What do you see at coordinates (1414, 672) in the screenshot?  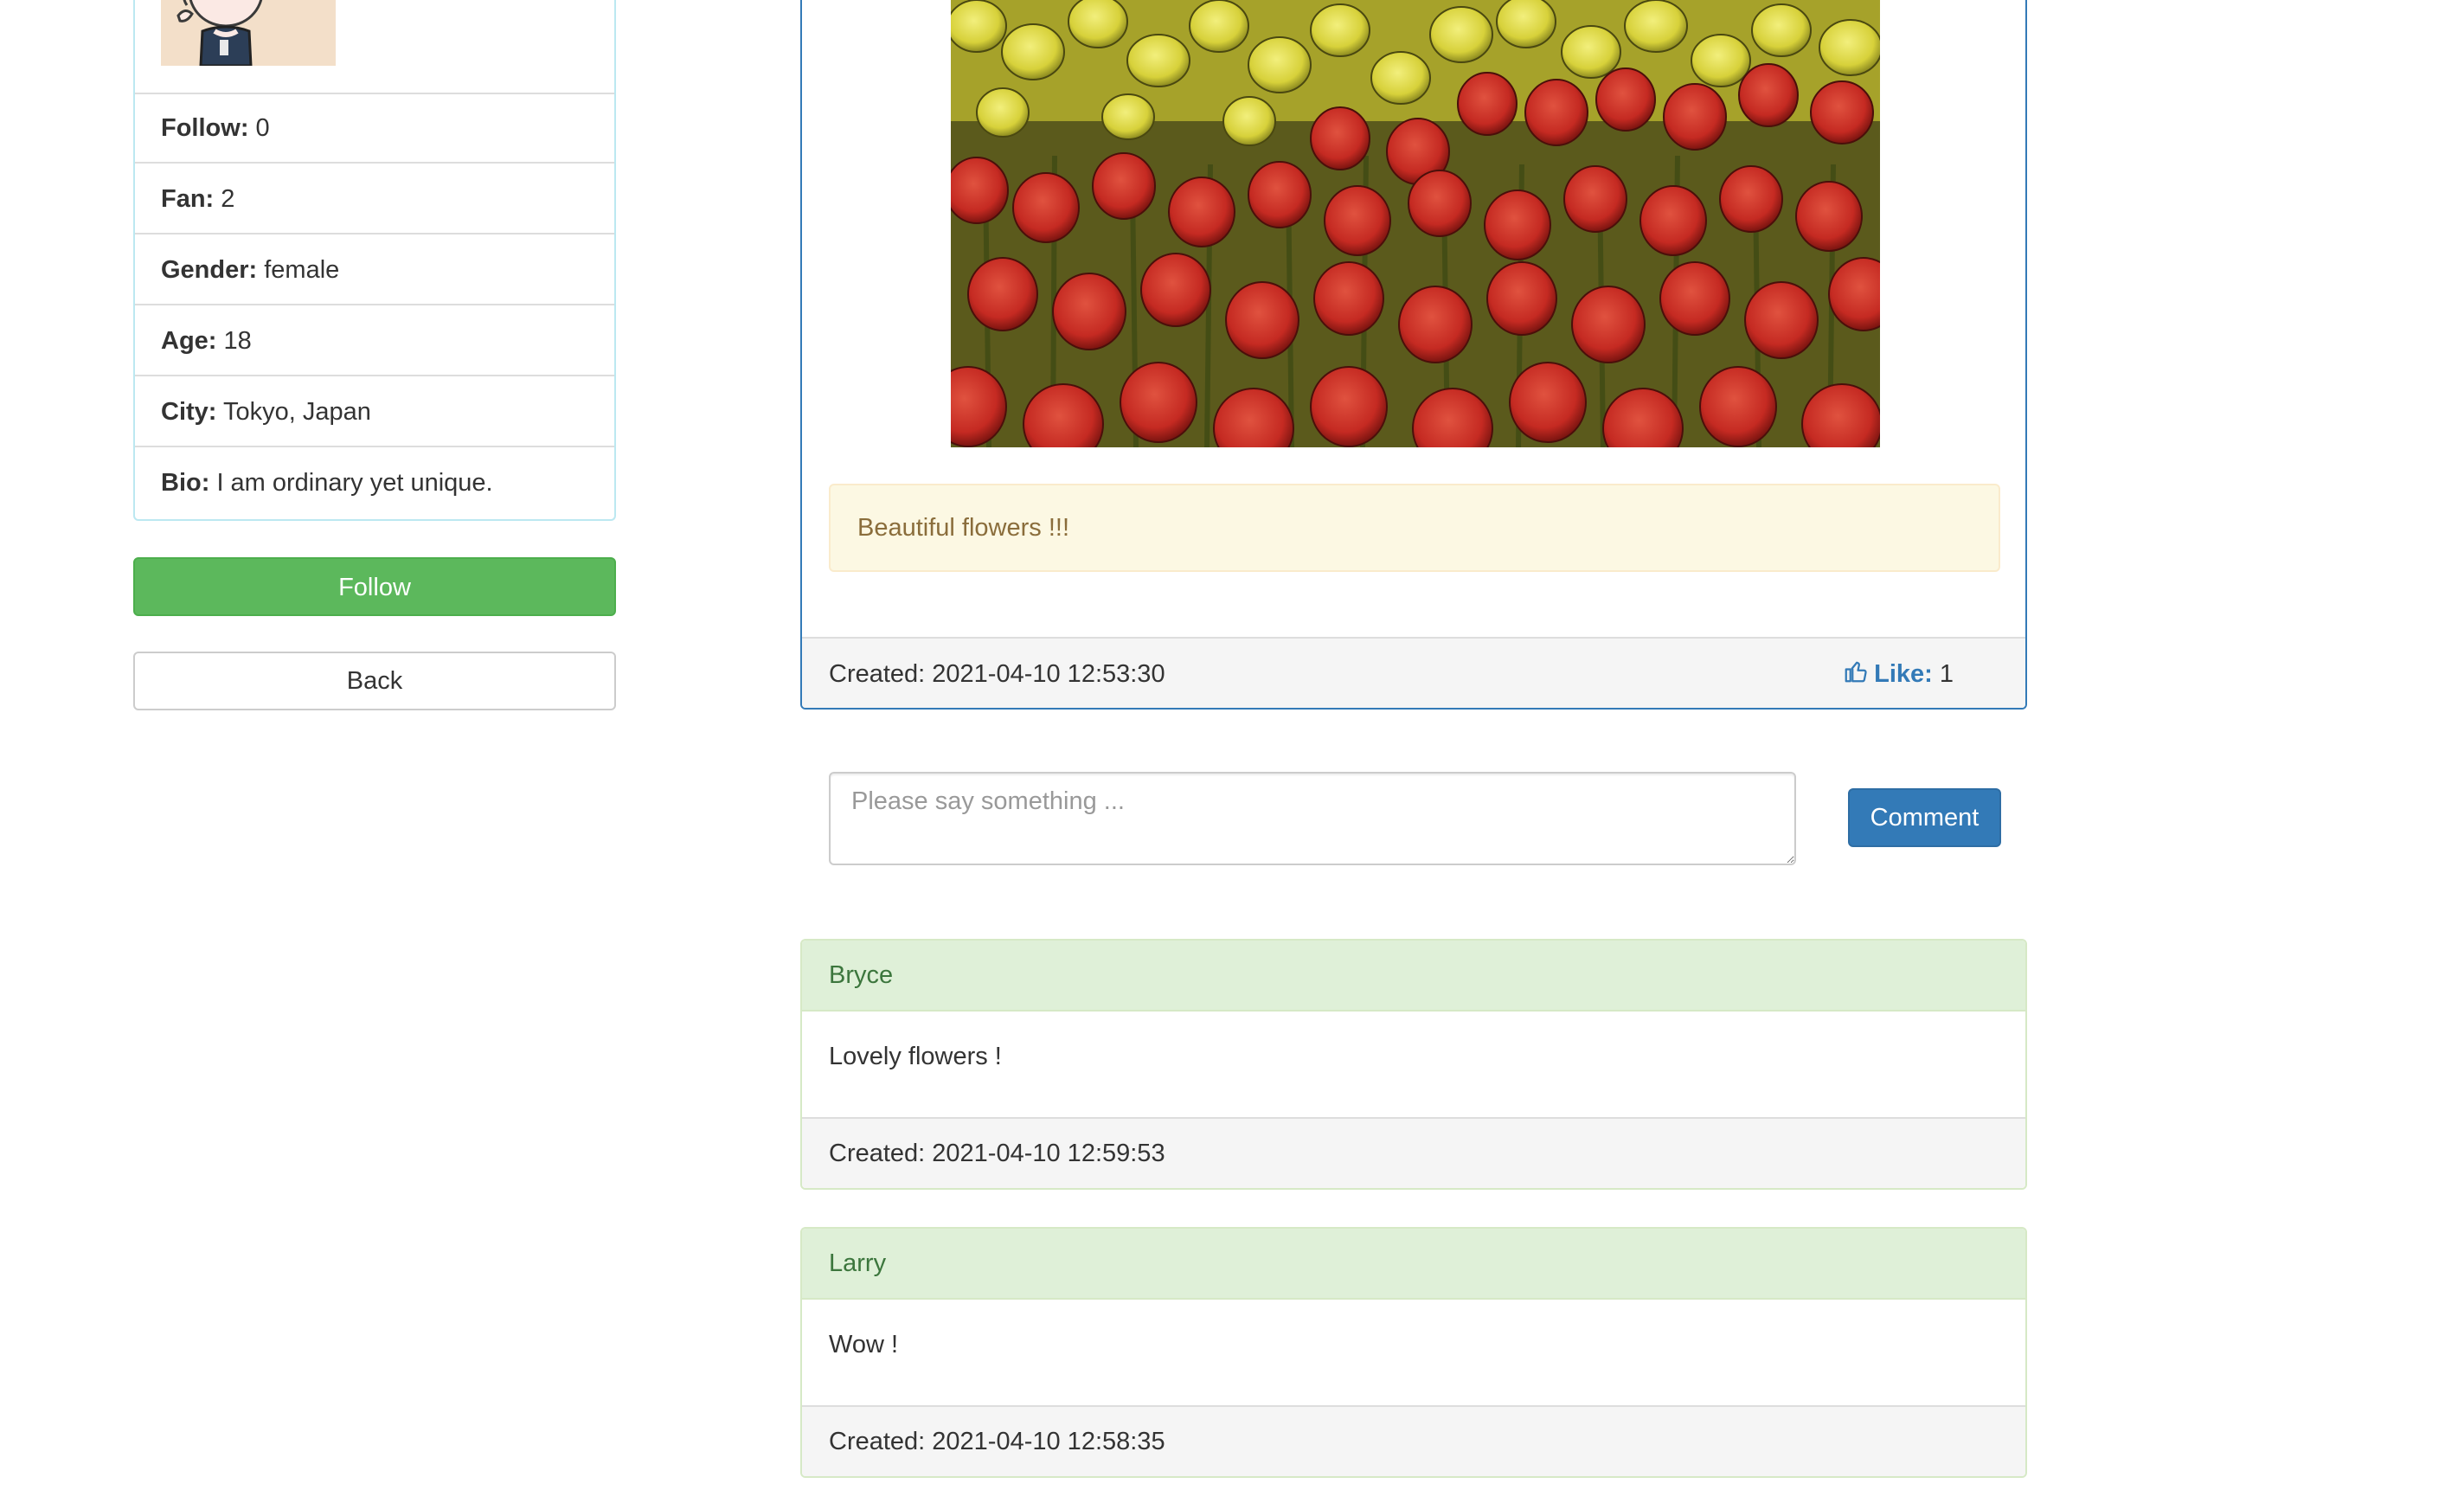 I see `post-footer: Created: 2021-04-10 12:53:30 Like: 1` at bounding box center [1414, 672].